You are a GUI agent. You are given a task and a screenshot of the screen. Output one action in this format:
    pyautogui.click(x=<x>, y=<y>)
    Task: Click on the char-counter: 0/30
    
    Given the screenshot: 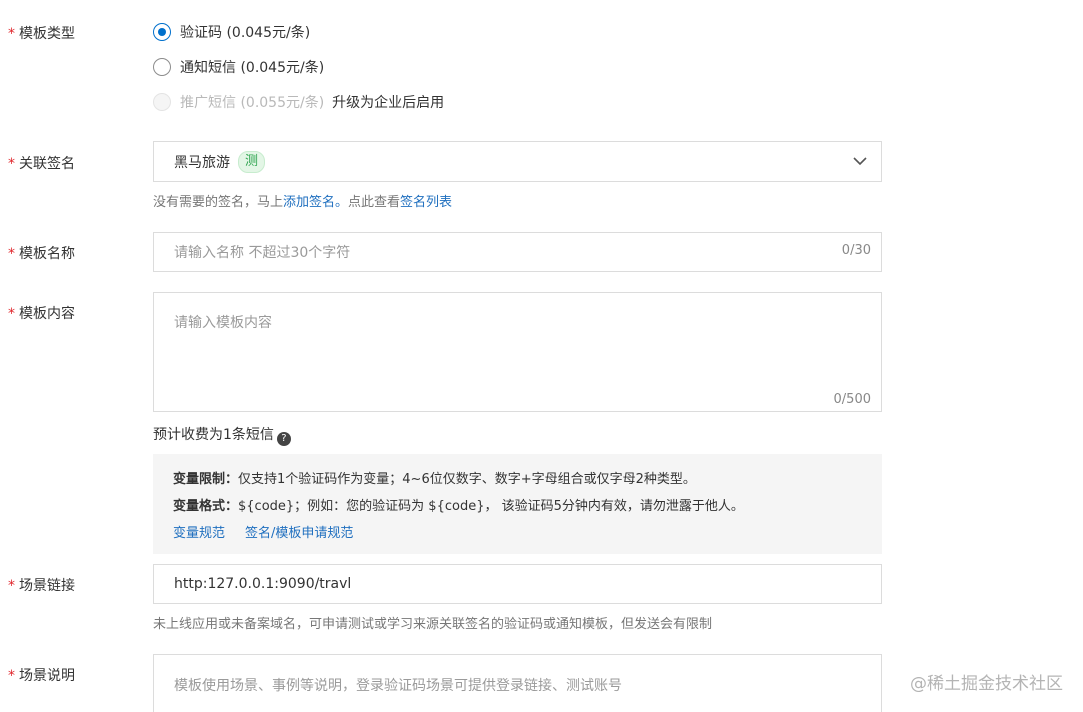 What is the action you would take?
    pyautogui.click(x=856, y=250)
    